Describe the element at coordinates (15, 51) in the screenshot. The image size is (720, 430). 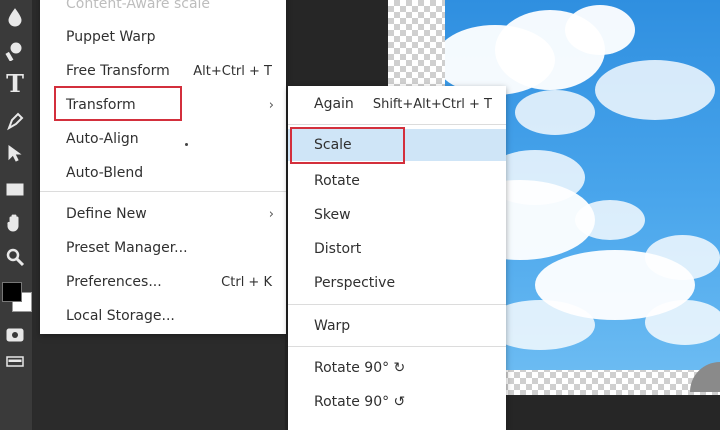
I see `quick-selection-icon` at that location.